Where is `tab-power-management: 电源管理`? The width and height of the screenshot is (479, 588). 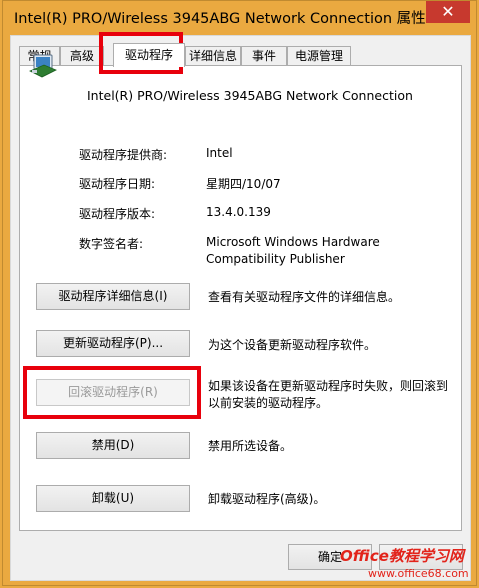
tab-power-management: 电源管理 is located at coordinates (319, 55).